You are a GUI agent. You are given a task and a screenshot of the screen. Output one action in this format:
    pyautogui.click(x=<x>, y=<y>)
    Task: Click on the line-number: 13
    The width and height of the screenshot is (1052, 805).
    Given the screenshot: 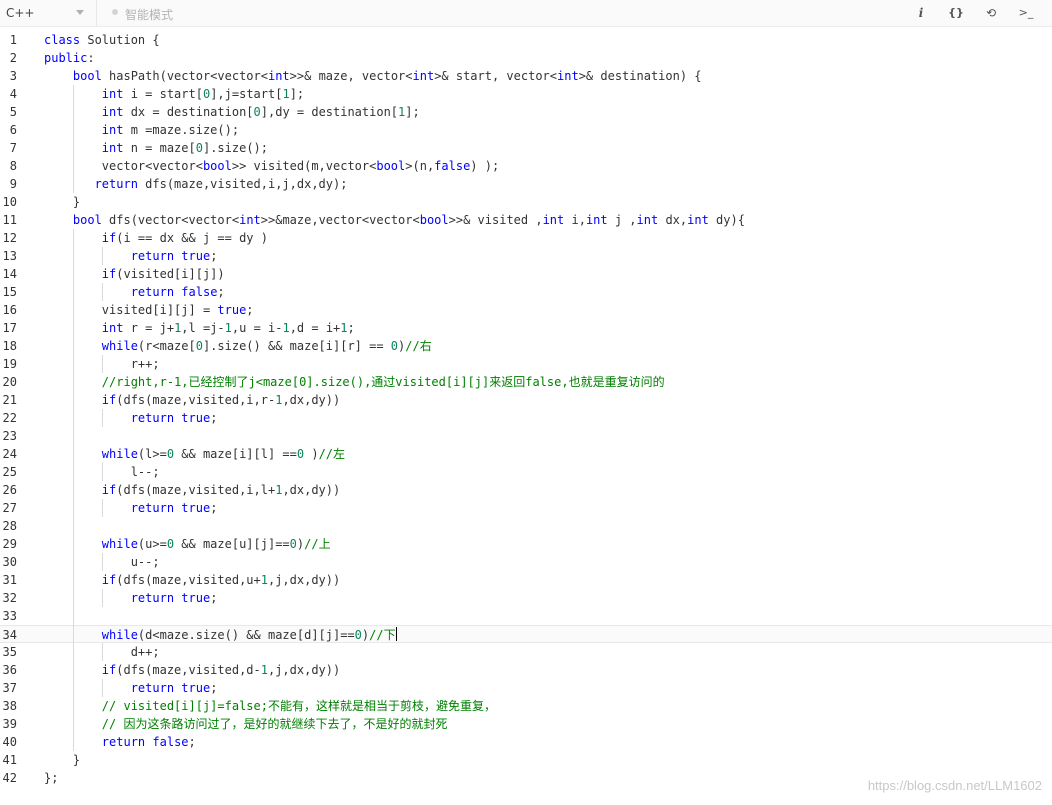 What is the action you would take?
    pyautogui.click(x=9, y=256)
    